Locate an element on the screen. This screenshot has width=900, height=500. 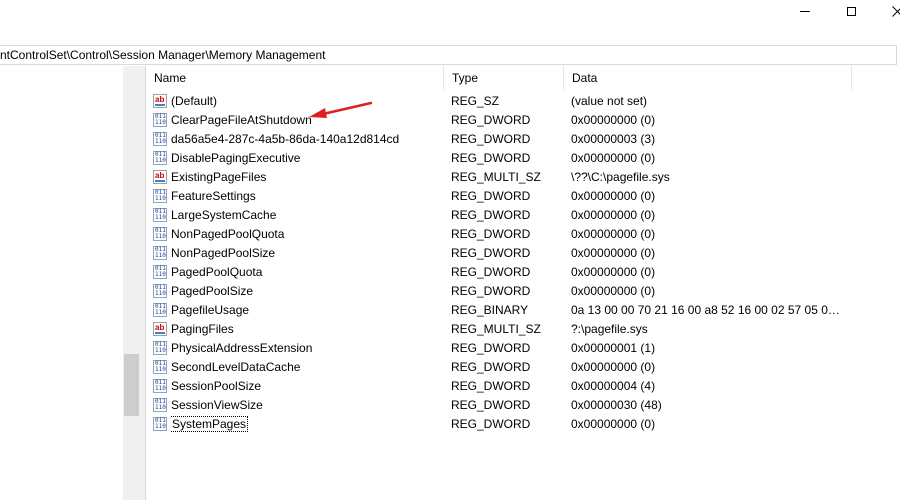
minimize-icon is located at coordinates (805, 11).